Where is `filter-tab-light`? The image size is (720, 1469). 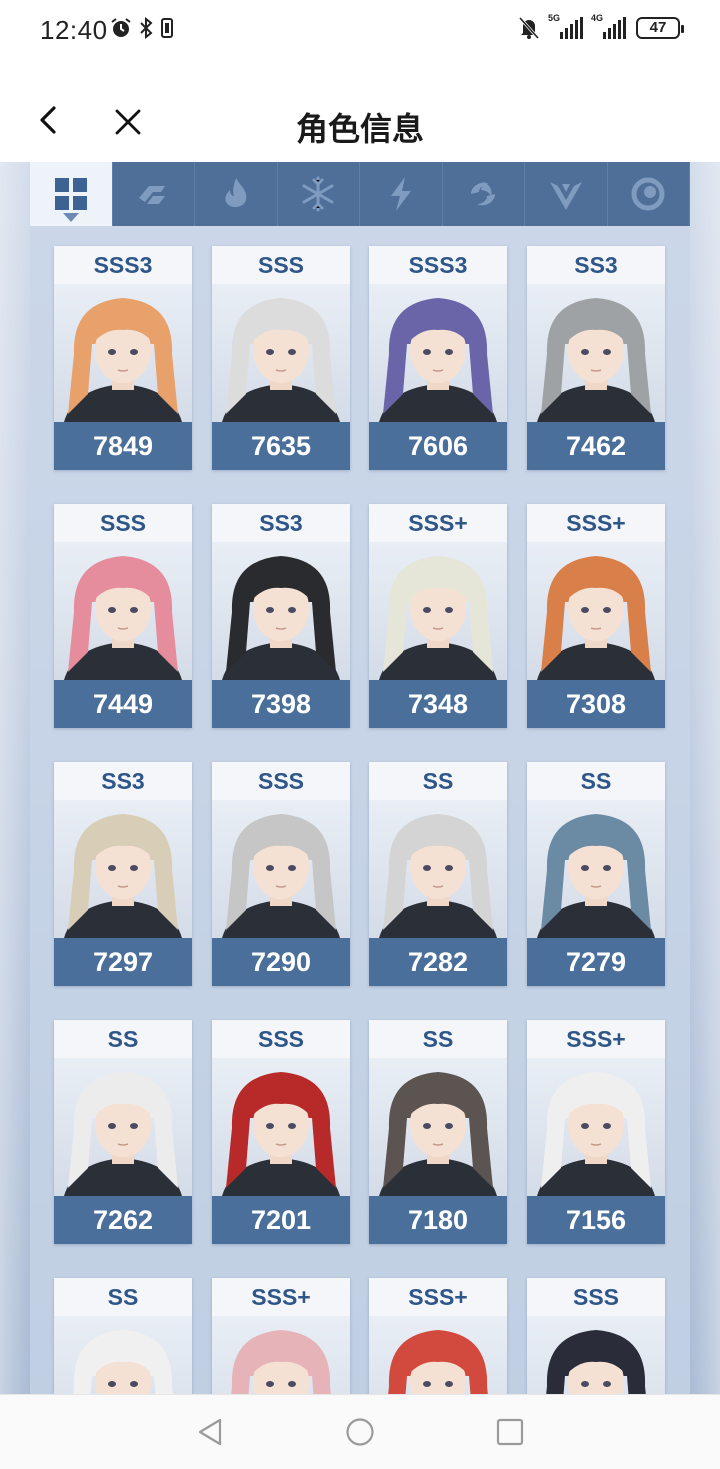 filter-tab-light is located at coordinates (648, 194).